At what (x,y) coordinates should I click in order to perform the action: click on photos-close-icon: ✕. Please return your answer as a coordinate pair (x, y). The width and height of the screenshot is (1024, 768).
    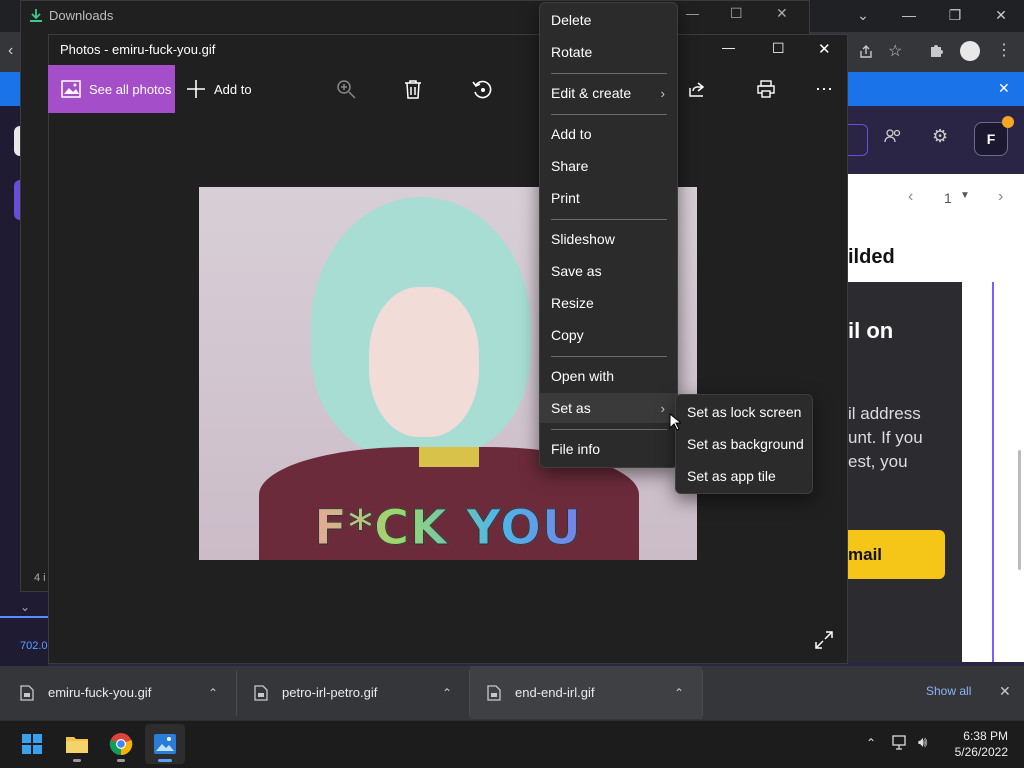
    Looking at the image, I should click on (824, 49).